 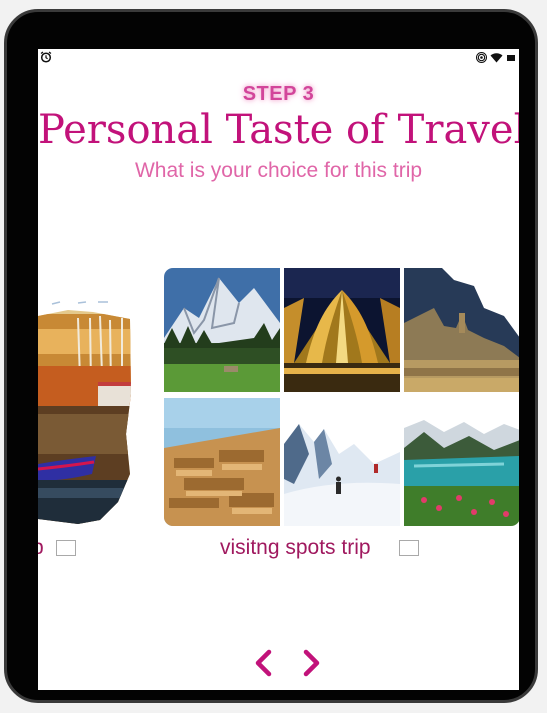 I want to click on wifi-icon, so click(x=496, y=57).